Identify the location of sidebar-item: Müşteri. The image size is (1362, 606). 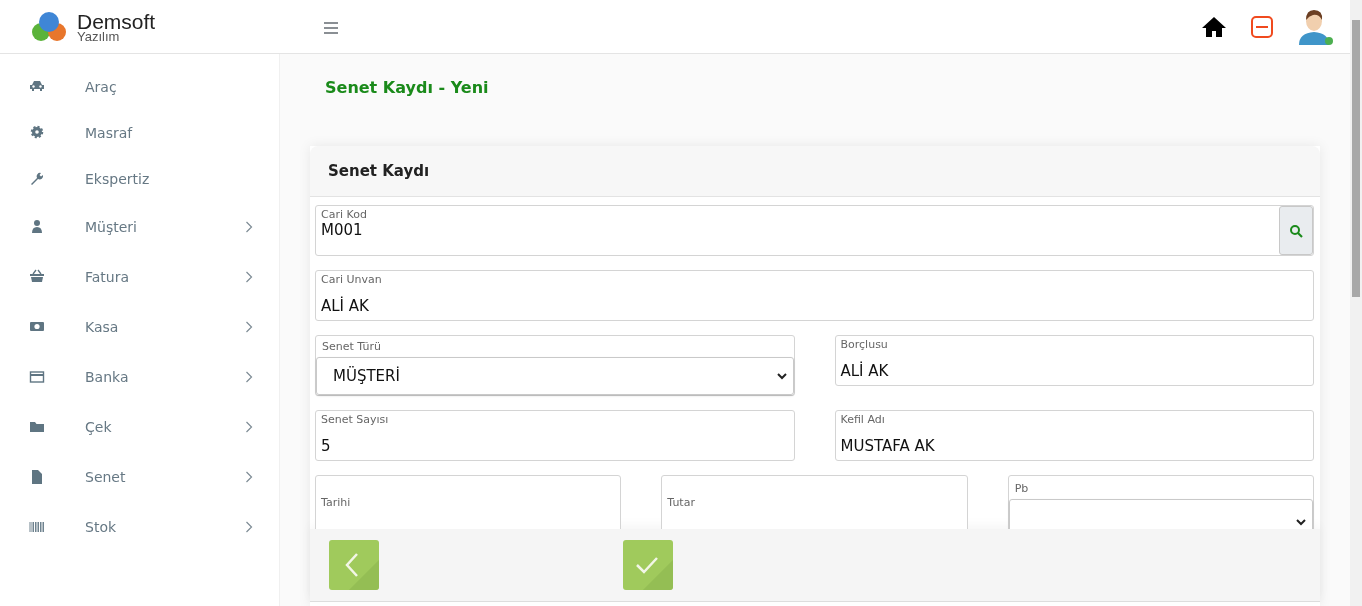
(139, 227).